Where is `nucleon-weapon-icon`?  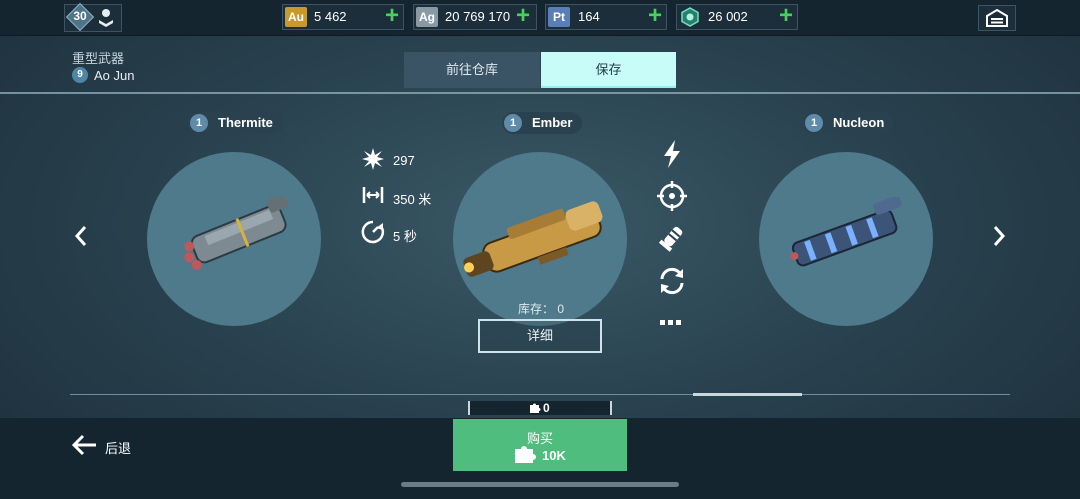 nucleon-weapon-icon is located at coordinates (846, 232).